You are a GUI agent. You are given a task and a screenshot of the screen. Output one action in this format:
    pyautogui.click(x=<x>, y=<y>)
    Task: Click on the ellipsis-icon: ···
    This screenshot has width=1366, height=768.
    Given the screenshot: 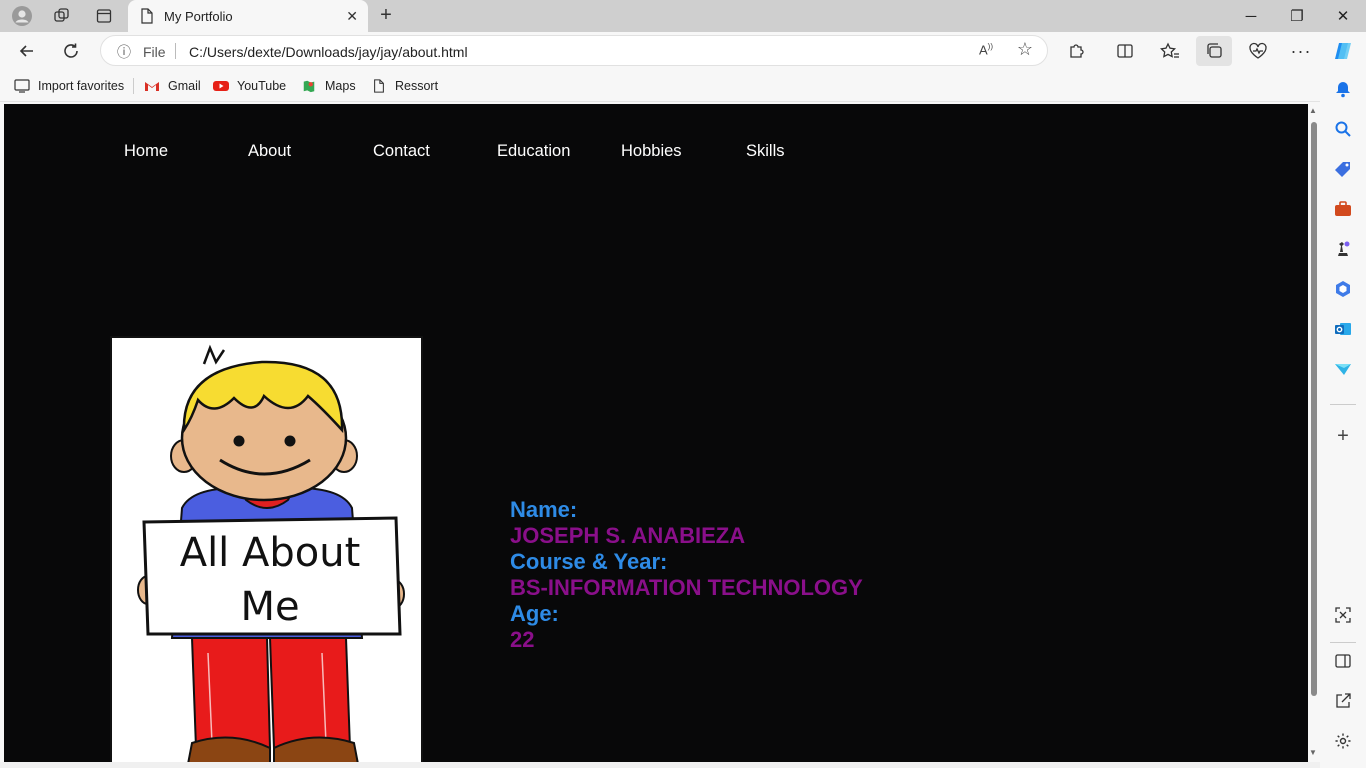 What is the action you would take?
    pyautogui.click(x=1301, y=50)
    